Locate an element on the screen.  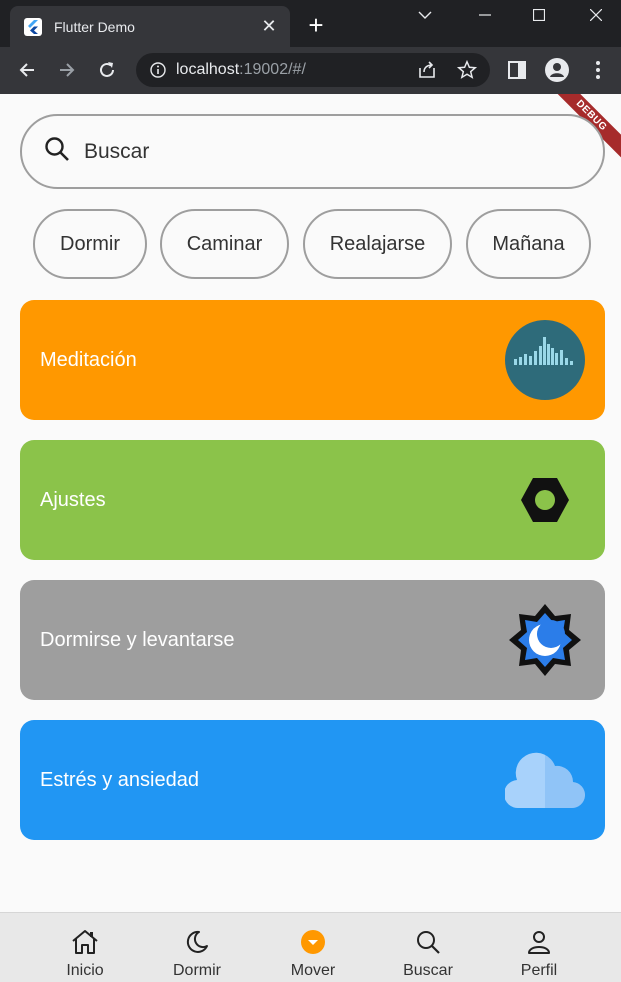
minimize-button is located at coordinates (485, 15).